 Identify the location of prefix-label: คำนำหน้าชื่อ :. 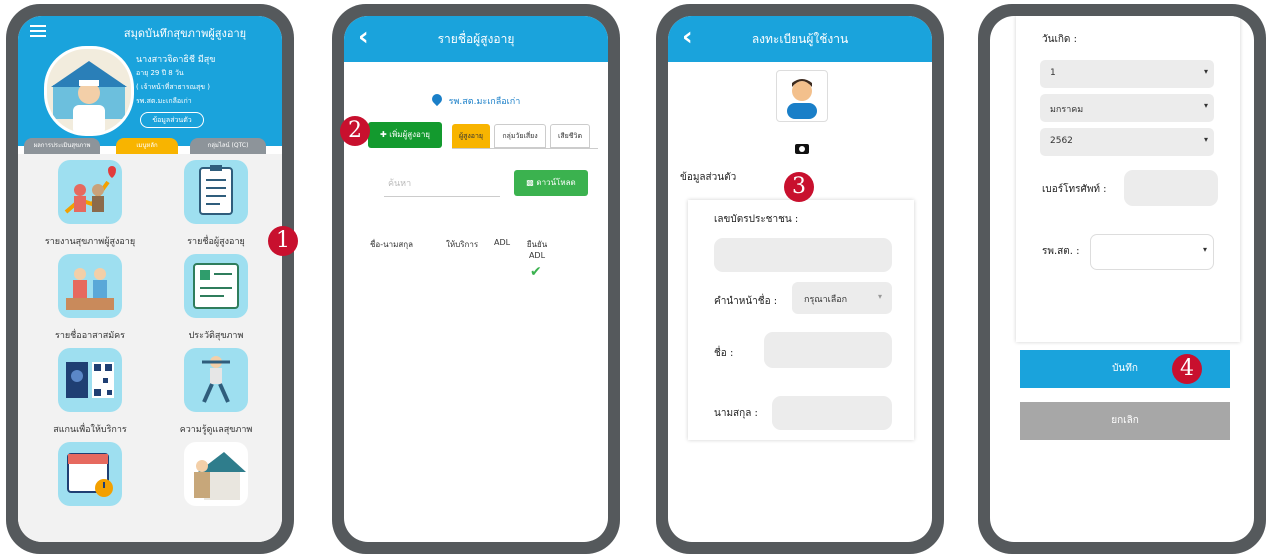
(746, 301).